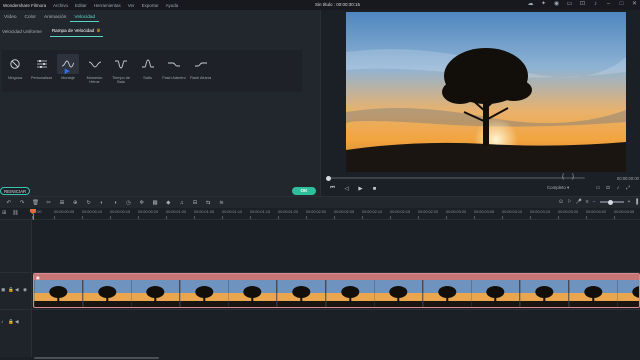 Image resolution: width=640 pixels, height=360 pixels. What do you see at coordinates (48, 203) in the screenshot?
I see `cut-icon: ✂` at bounding box center [48, 203].